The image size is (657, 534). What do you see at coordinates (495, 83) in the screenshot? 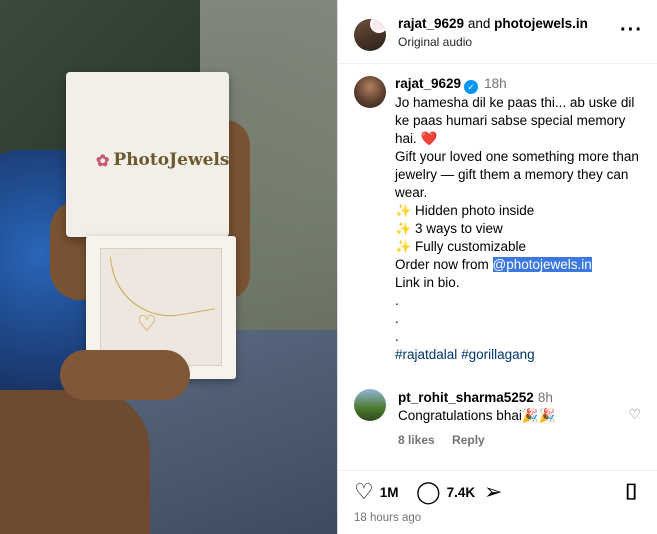
I see `caption-time: 18h` at bounding box center [495, 83].